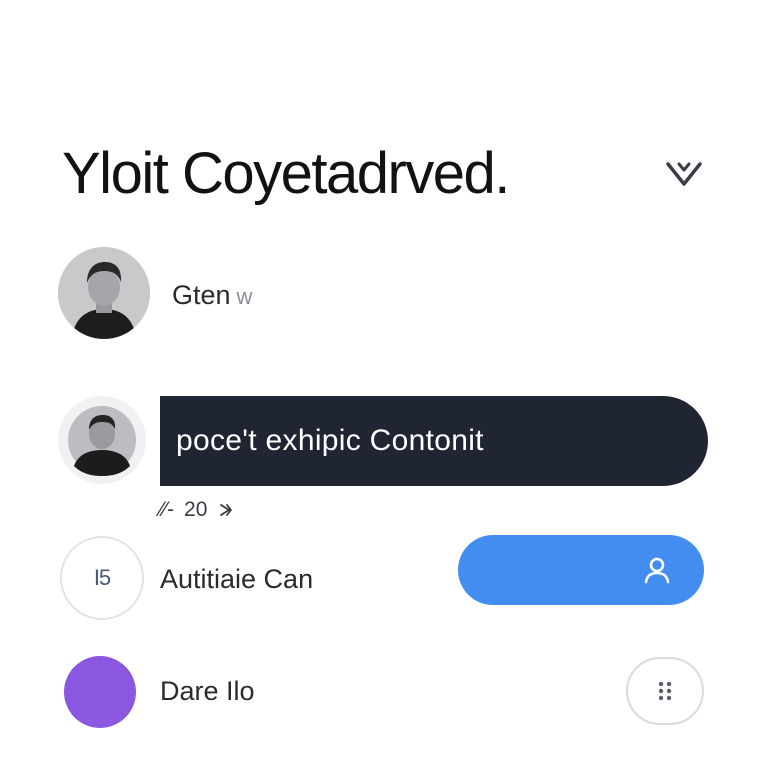 This screenshot has width=768, height=768. Describe the element at coordinates (244, 296) in the screenshot. I see `contact-suffix: w` at that location.